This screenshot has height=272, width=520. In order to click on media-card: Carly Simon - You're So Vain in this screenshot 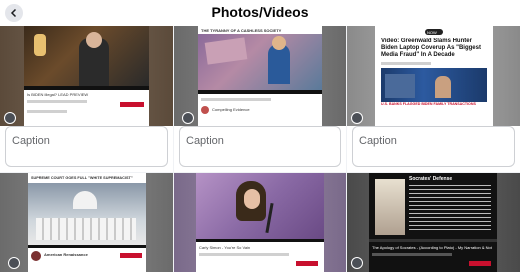, I will do `click(260, 222)`.